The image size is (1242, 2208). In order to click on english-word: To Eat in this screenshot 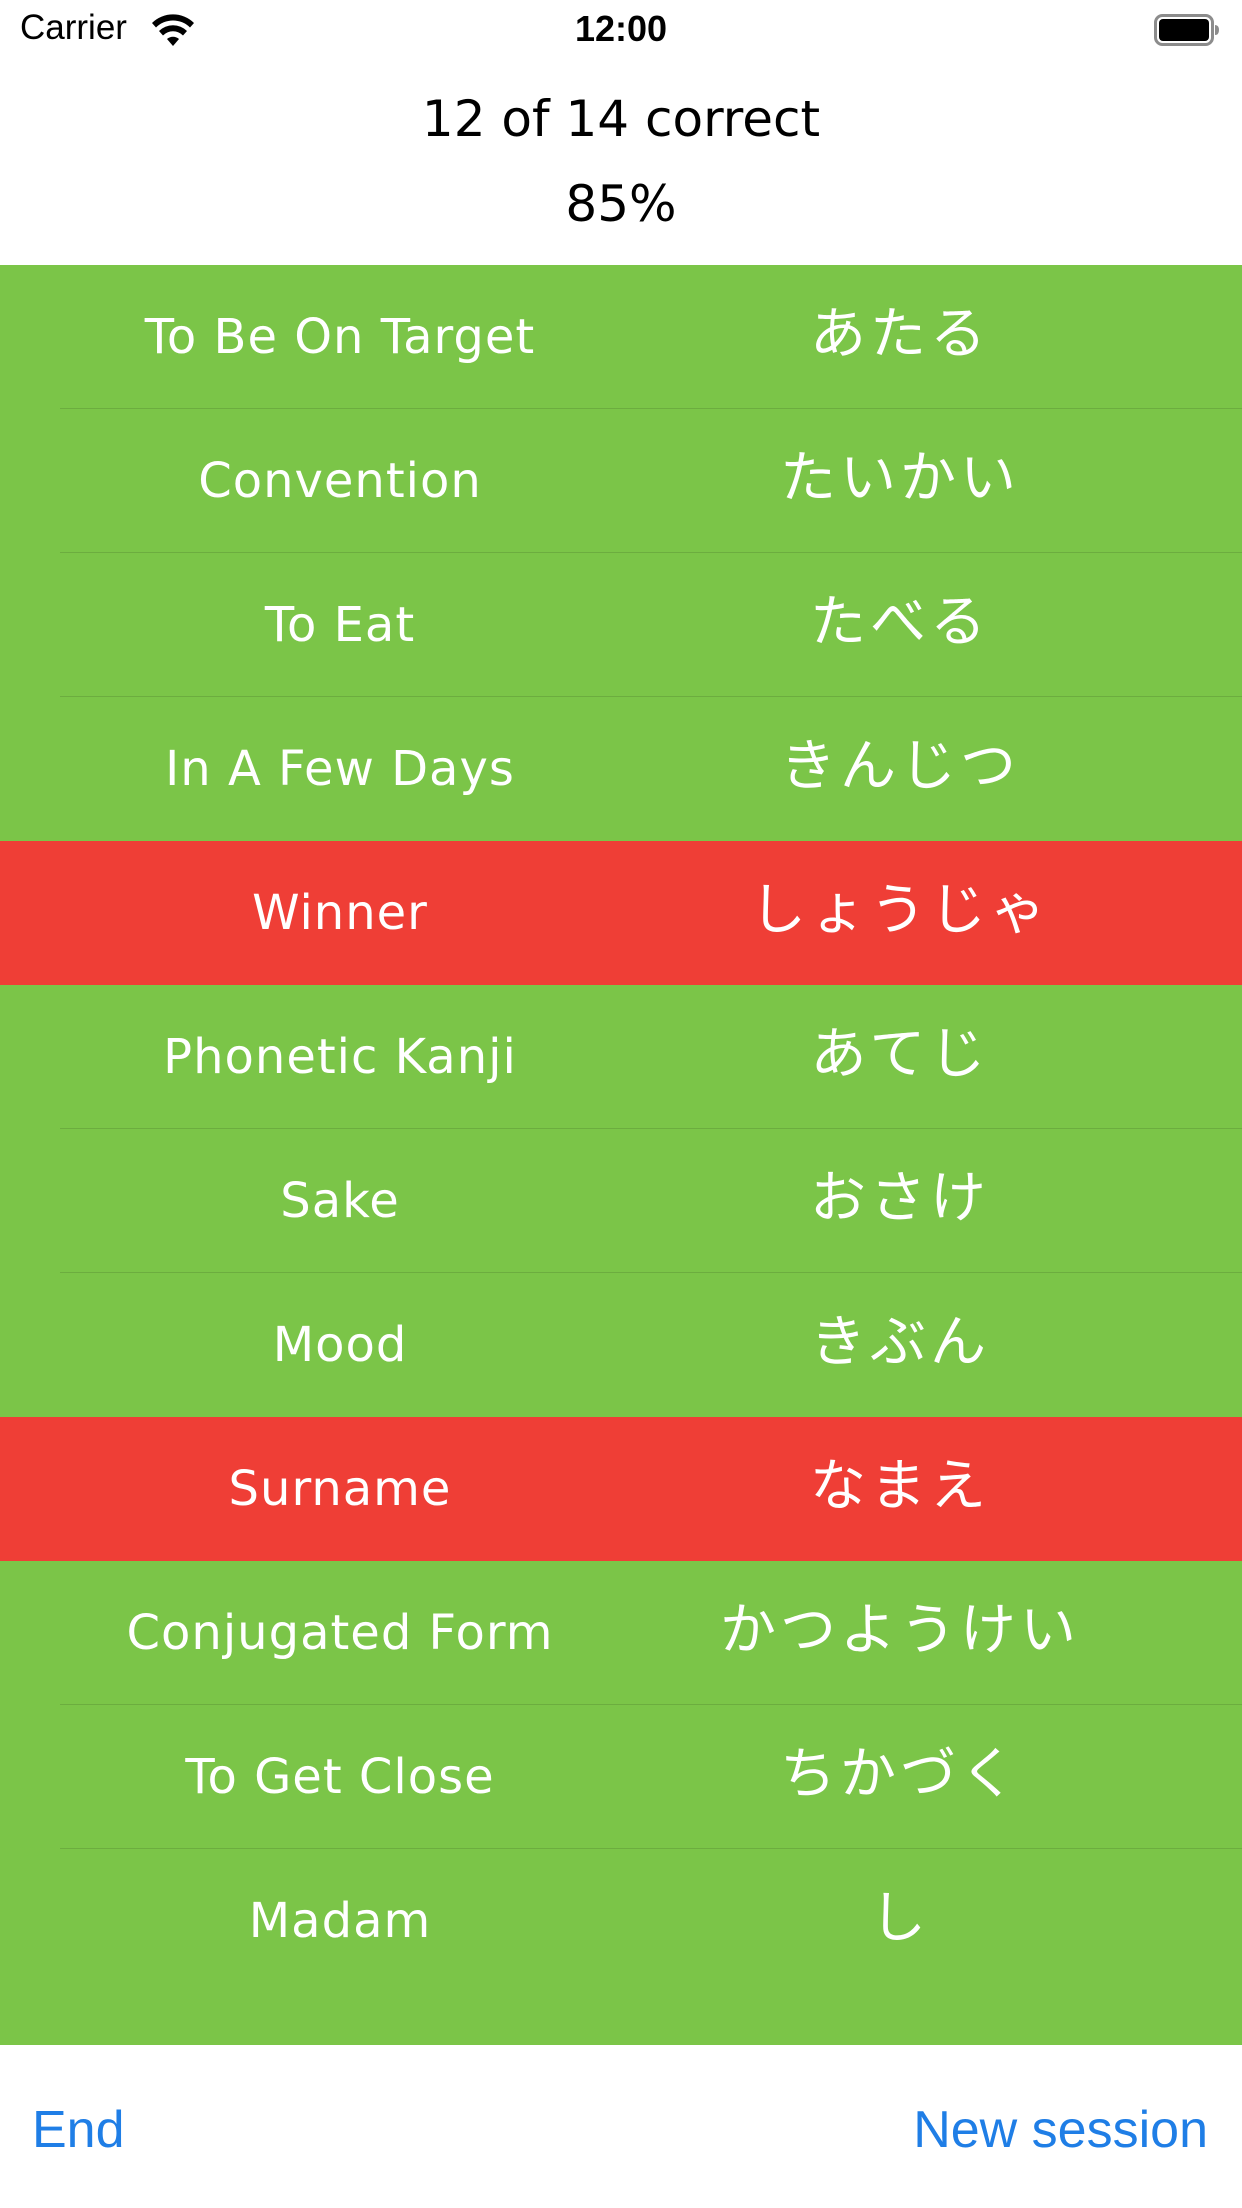, I will do `click(340, 625)`.